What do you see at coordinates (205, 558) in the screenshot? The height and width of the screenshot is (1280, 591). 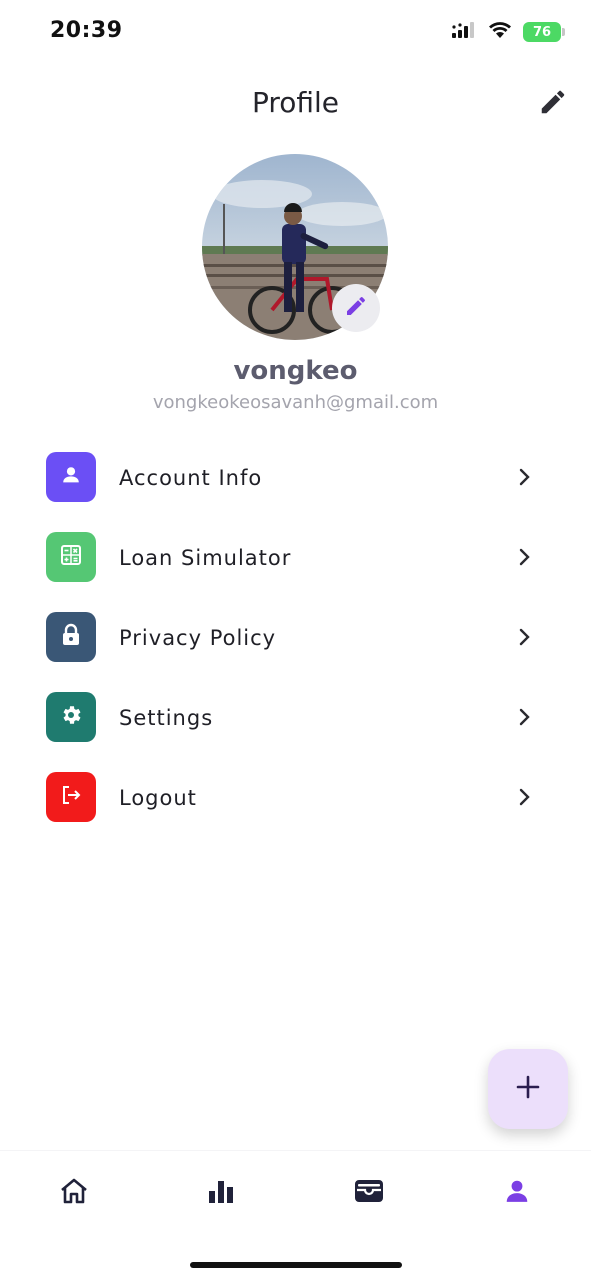 I see `menu-label: Loan Simulator` at bounding box center [205, 558].